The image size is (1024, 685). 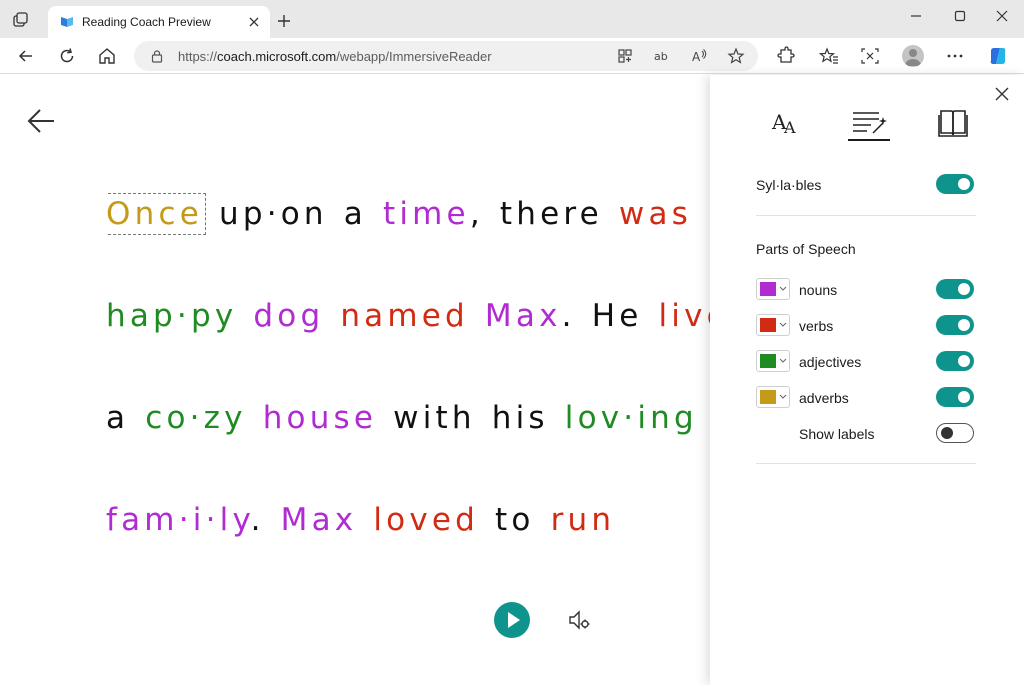 I want to click on reader-word: named, so click(x=404, y=316).